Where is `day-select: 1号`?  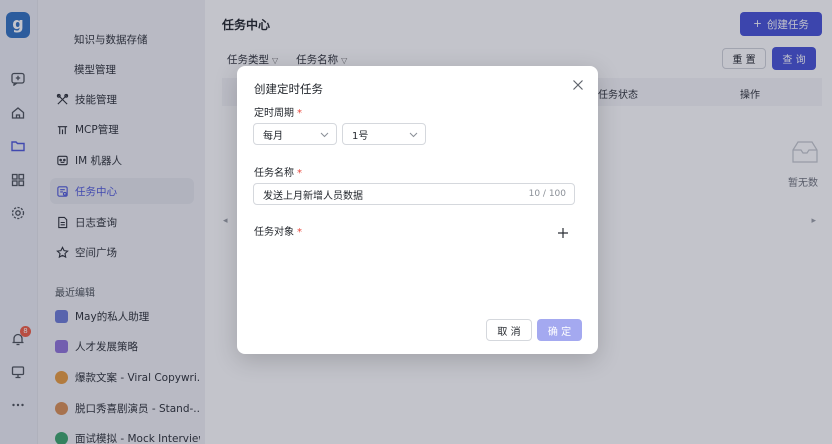 day-select: 1号 is located at coordinates (384, 134).